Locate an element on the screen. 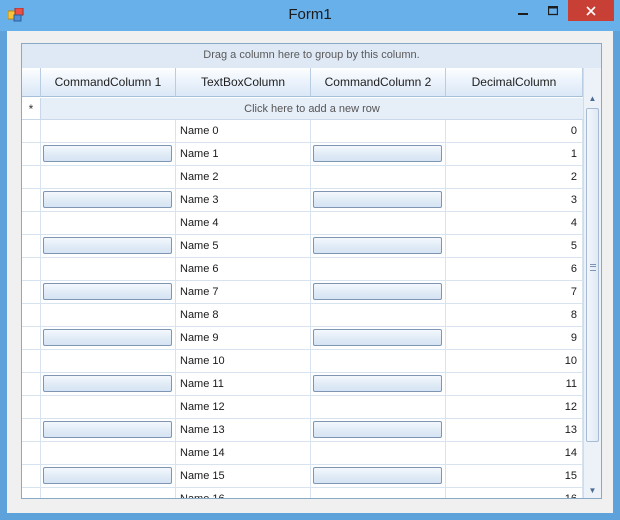 This screenshot has height=520, width=620. decimal-column-cell: 16 is located at coordinates (514, 493).